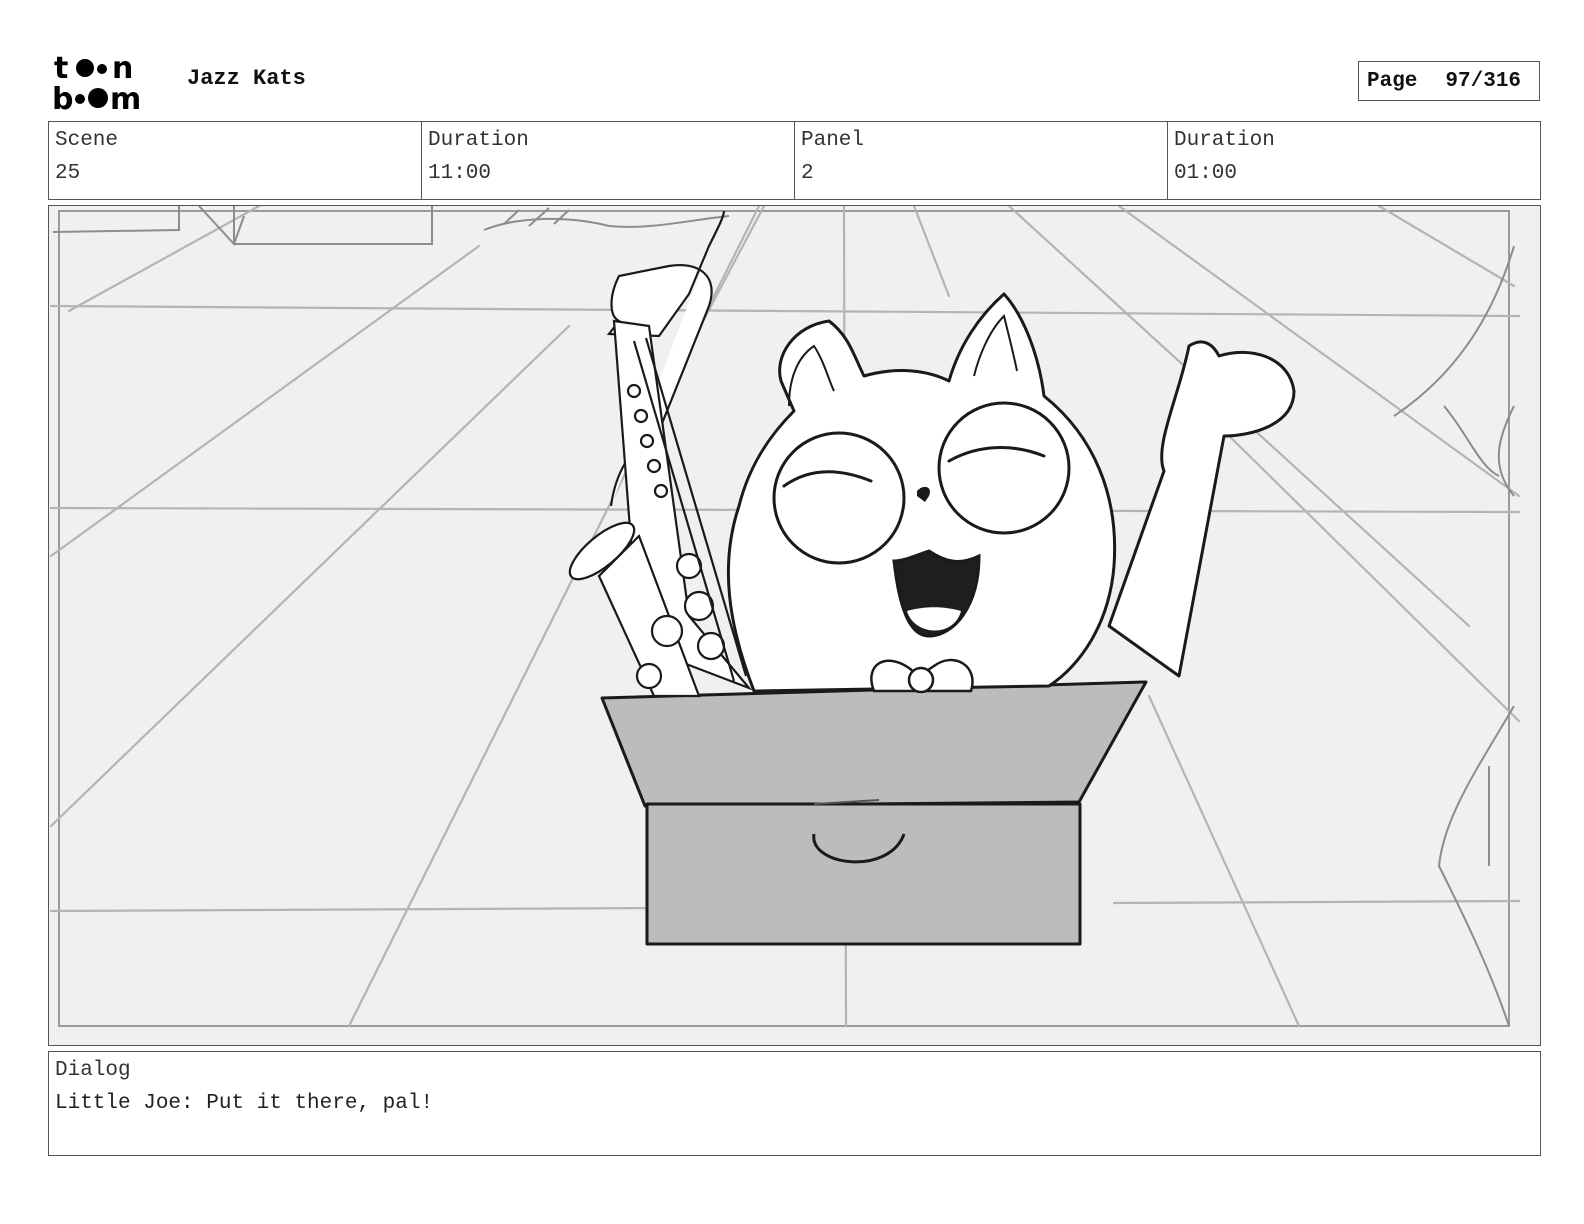  I want to click on panel-duration-label: Duration, so click(1224, 140).